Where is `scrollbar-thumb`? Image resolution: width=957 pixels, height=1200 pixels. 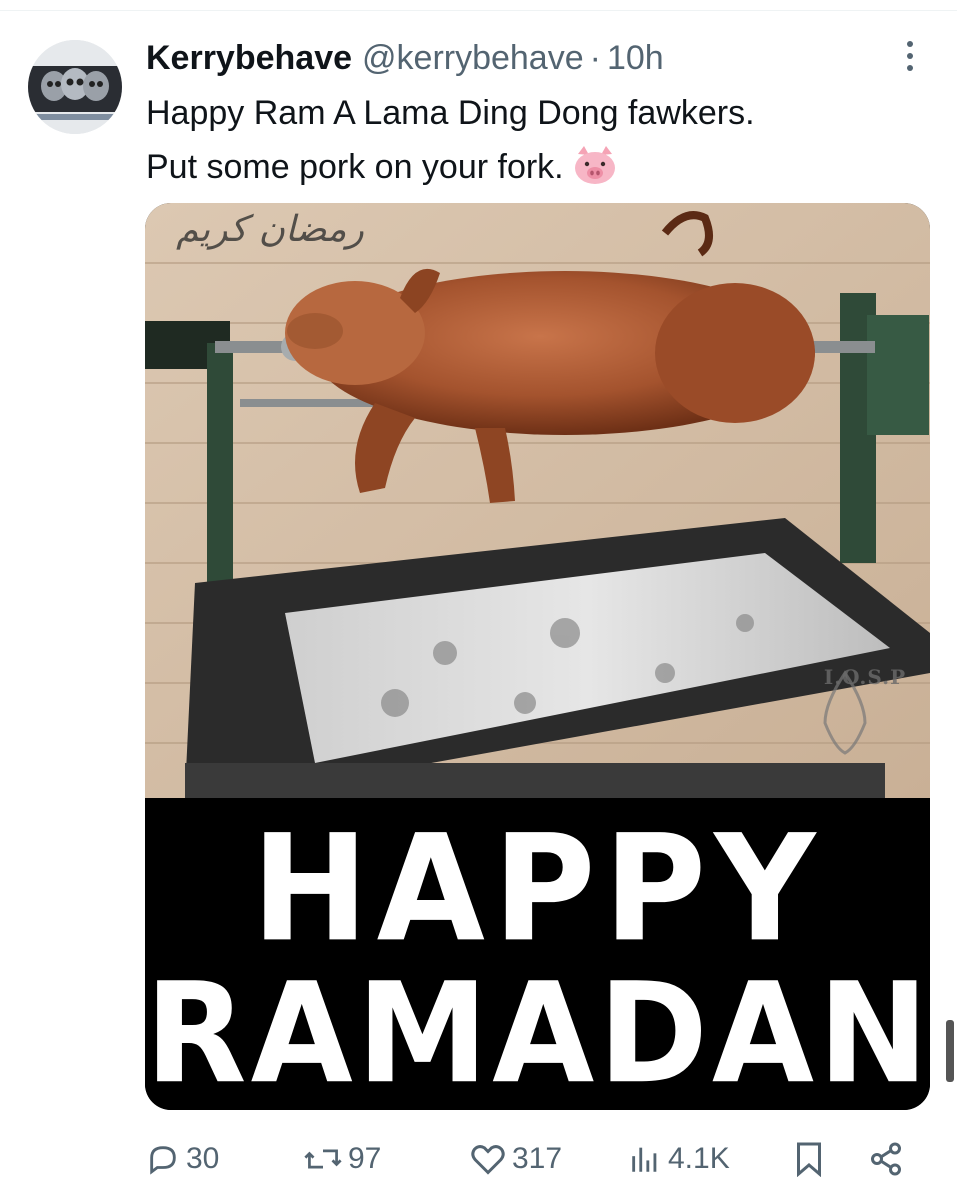
scrollbar-thumb is located at coordinates (950, 1051).